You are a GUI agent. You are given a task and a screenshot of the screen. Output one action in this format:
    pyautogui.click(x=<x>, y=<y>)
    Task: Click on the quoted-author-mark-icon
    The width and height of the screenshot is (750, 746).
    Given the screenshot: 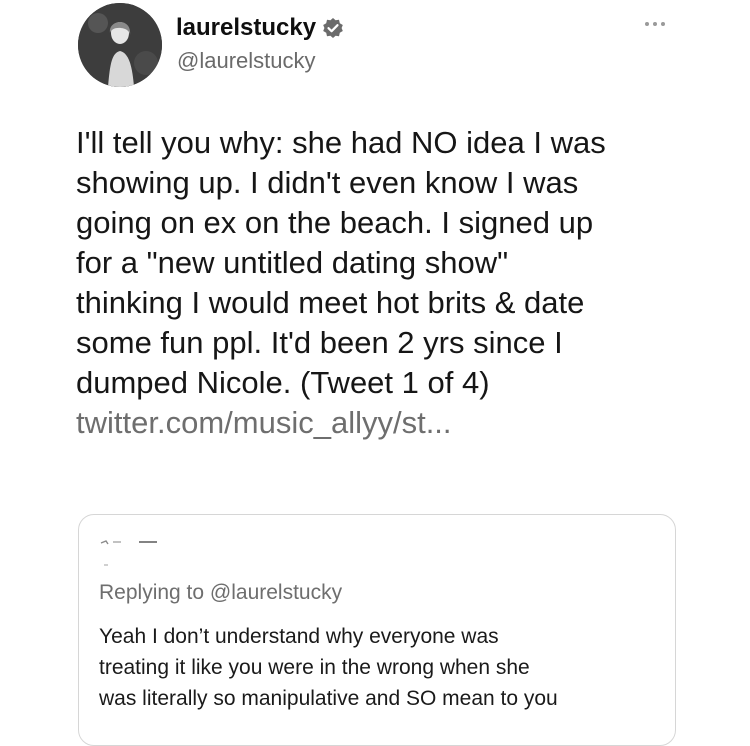 What is the action you would take?
    pyautogui.click(x=128, y=553)
    